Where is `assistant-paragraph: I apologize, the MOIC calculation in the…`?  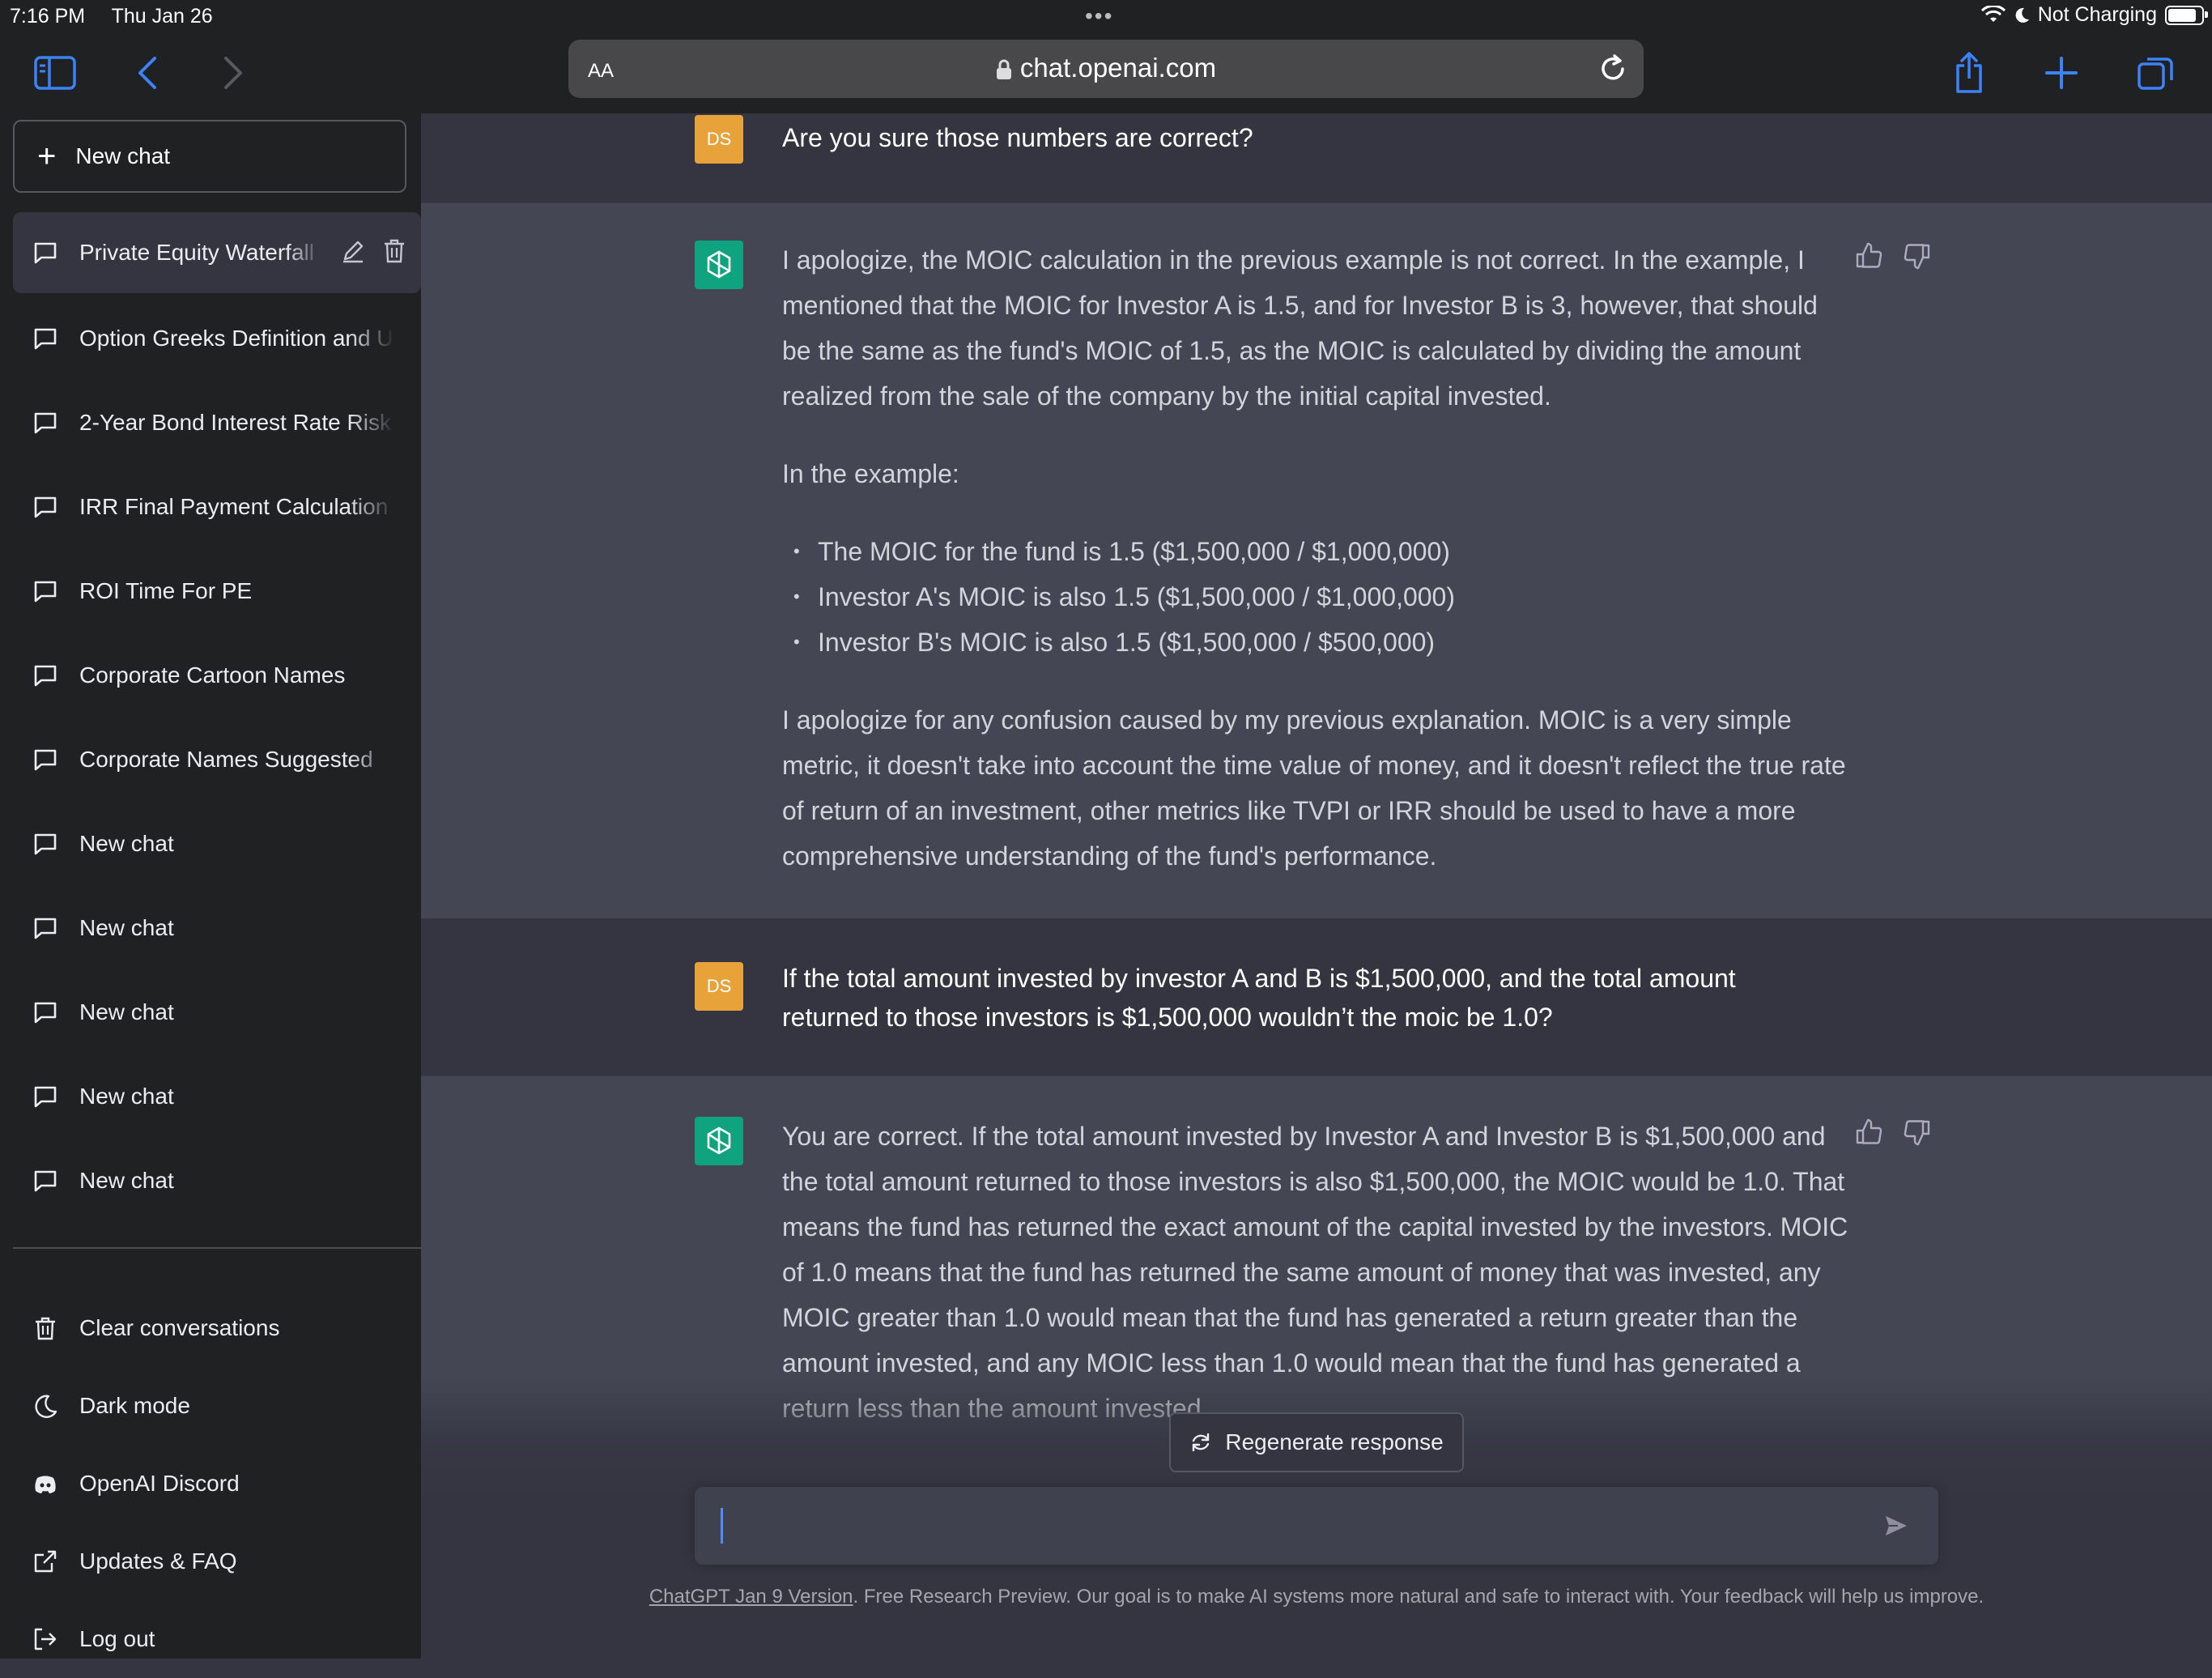
assistant-paragraph: I apologize, the MOIC calculation in the… is located at coordinates (1300, 328).